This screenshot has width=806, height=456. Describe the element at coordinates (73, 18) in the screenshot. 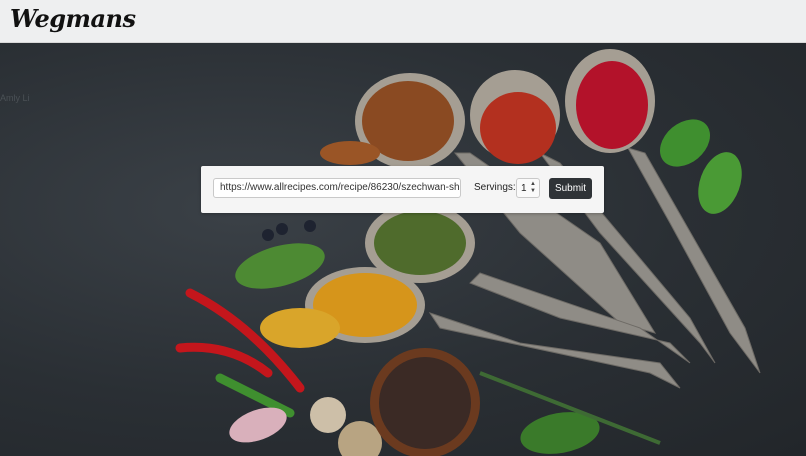

I see `wegmans-logo: Wegmans` at that location.